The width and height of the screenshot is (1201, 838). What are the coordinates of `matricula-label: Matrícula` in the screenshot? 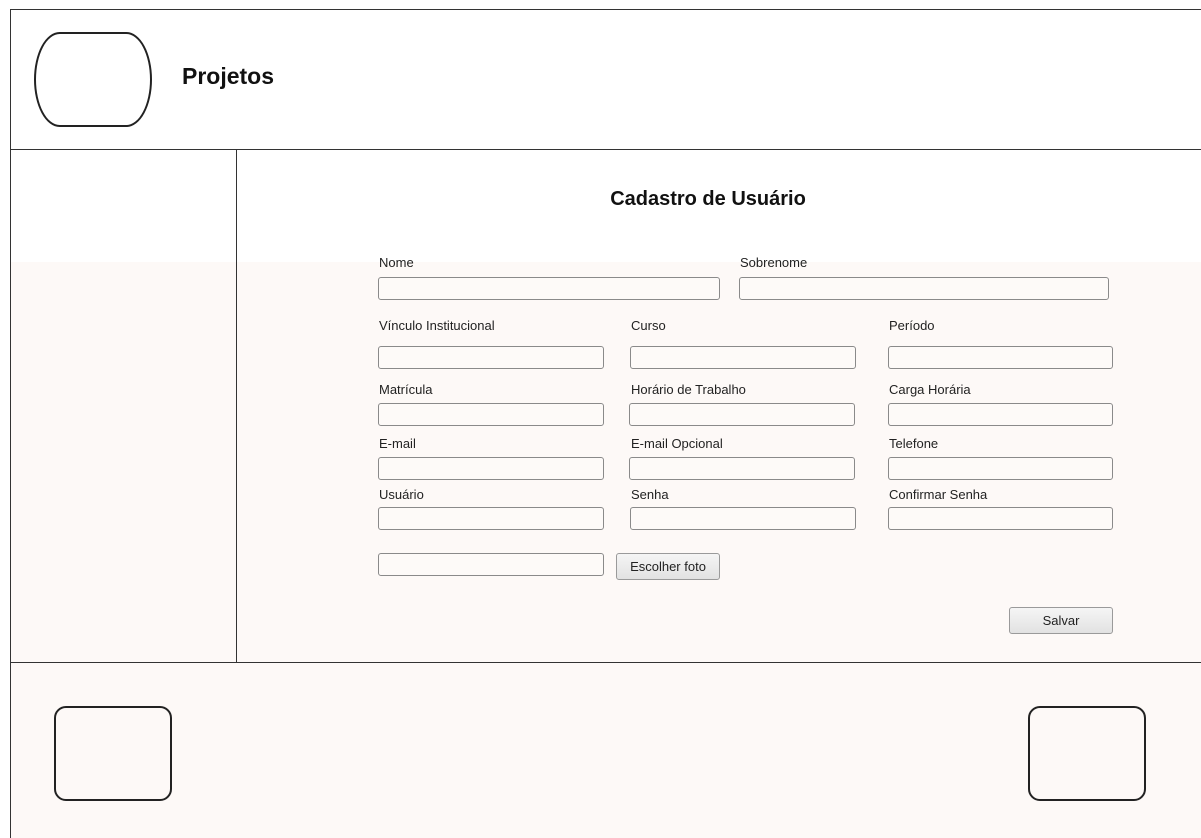 It's located at (406, 389).